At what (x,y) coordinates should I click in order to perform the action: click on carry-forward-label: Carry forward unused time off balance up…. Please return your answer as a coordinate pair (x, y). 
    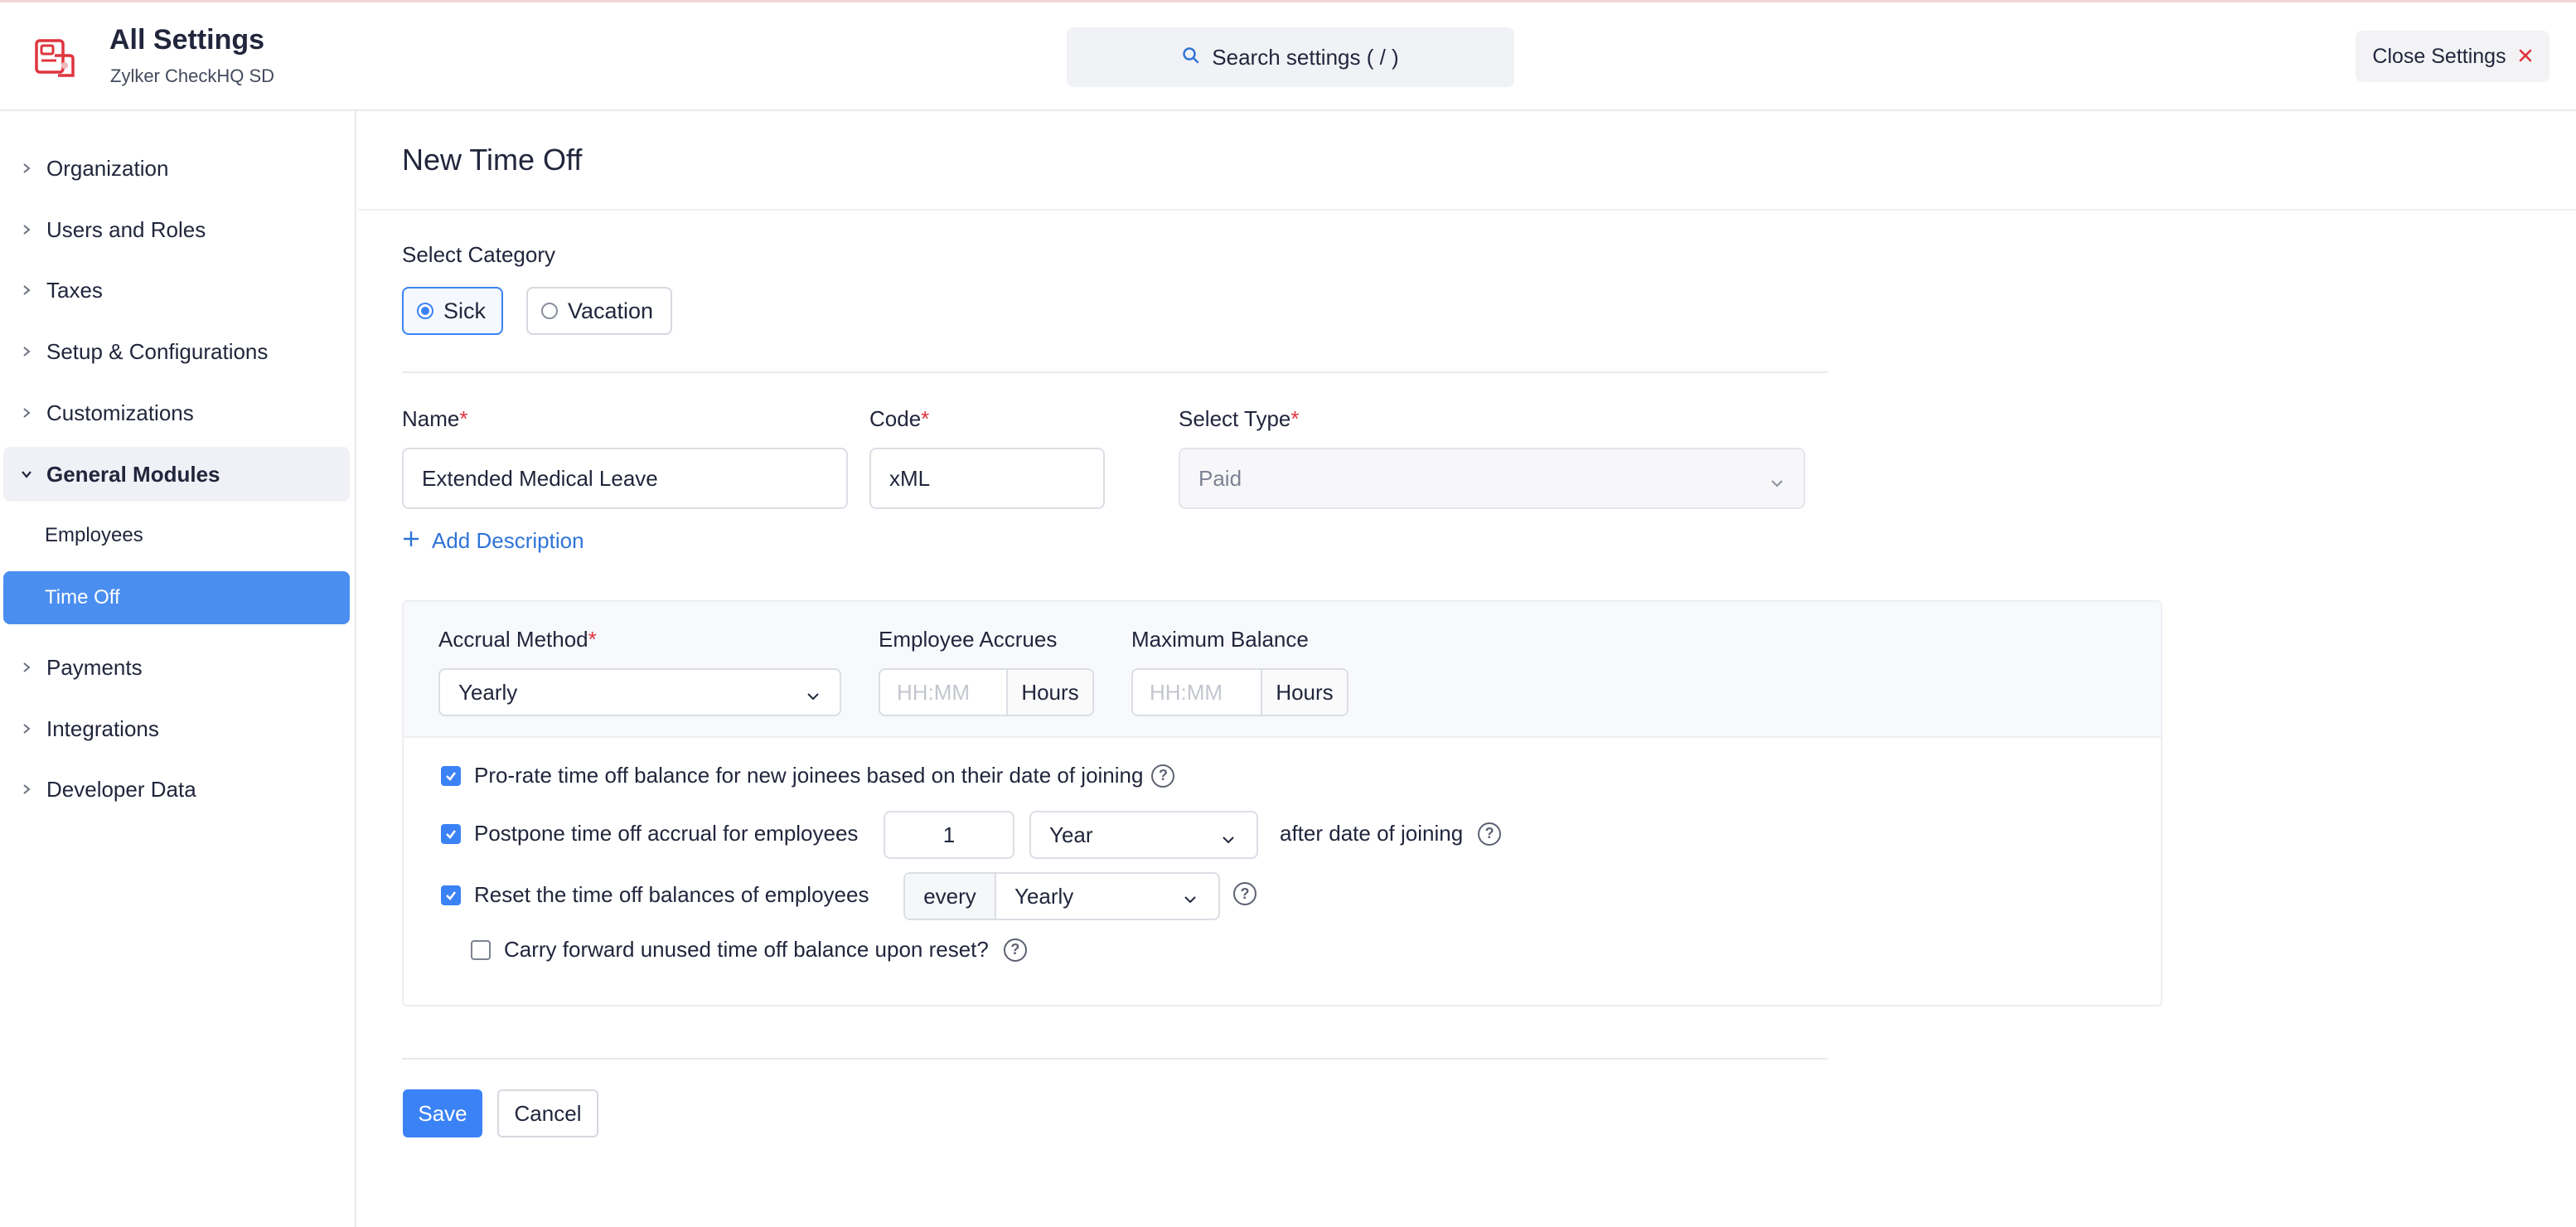
    Looking at the image, I should click on (746, 949).